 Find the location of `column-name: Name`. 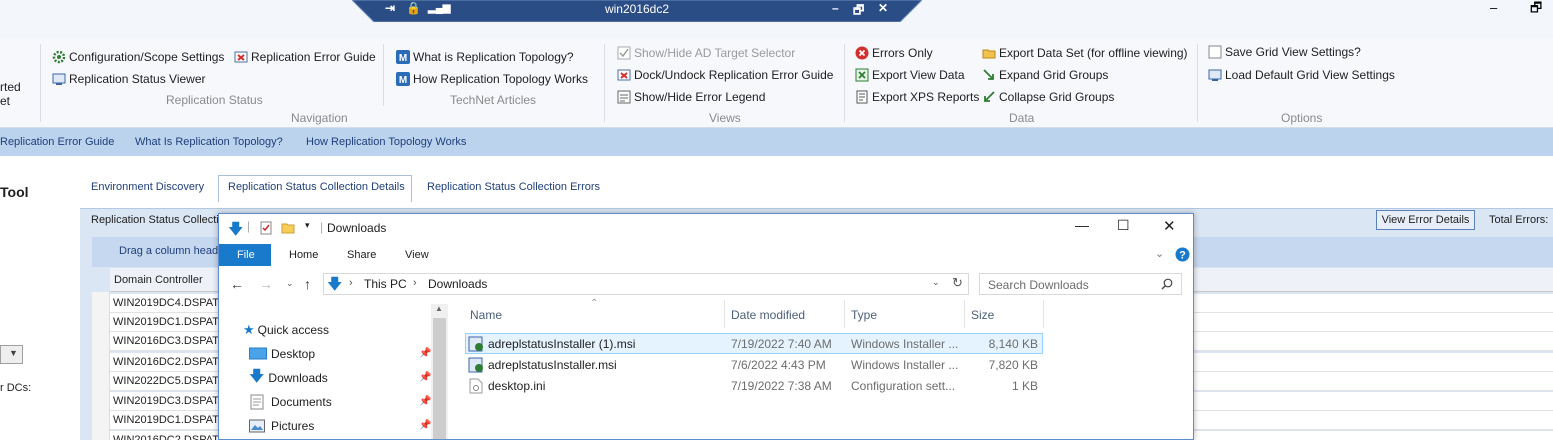

column-name: Name is located at coordinates (486, 315).